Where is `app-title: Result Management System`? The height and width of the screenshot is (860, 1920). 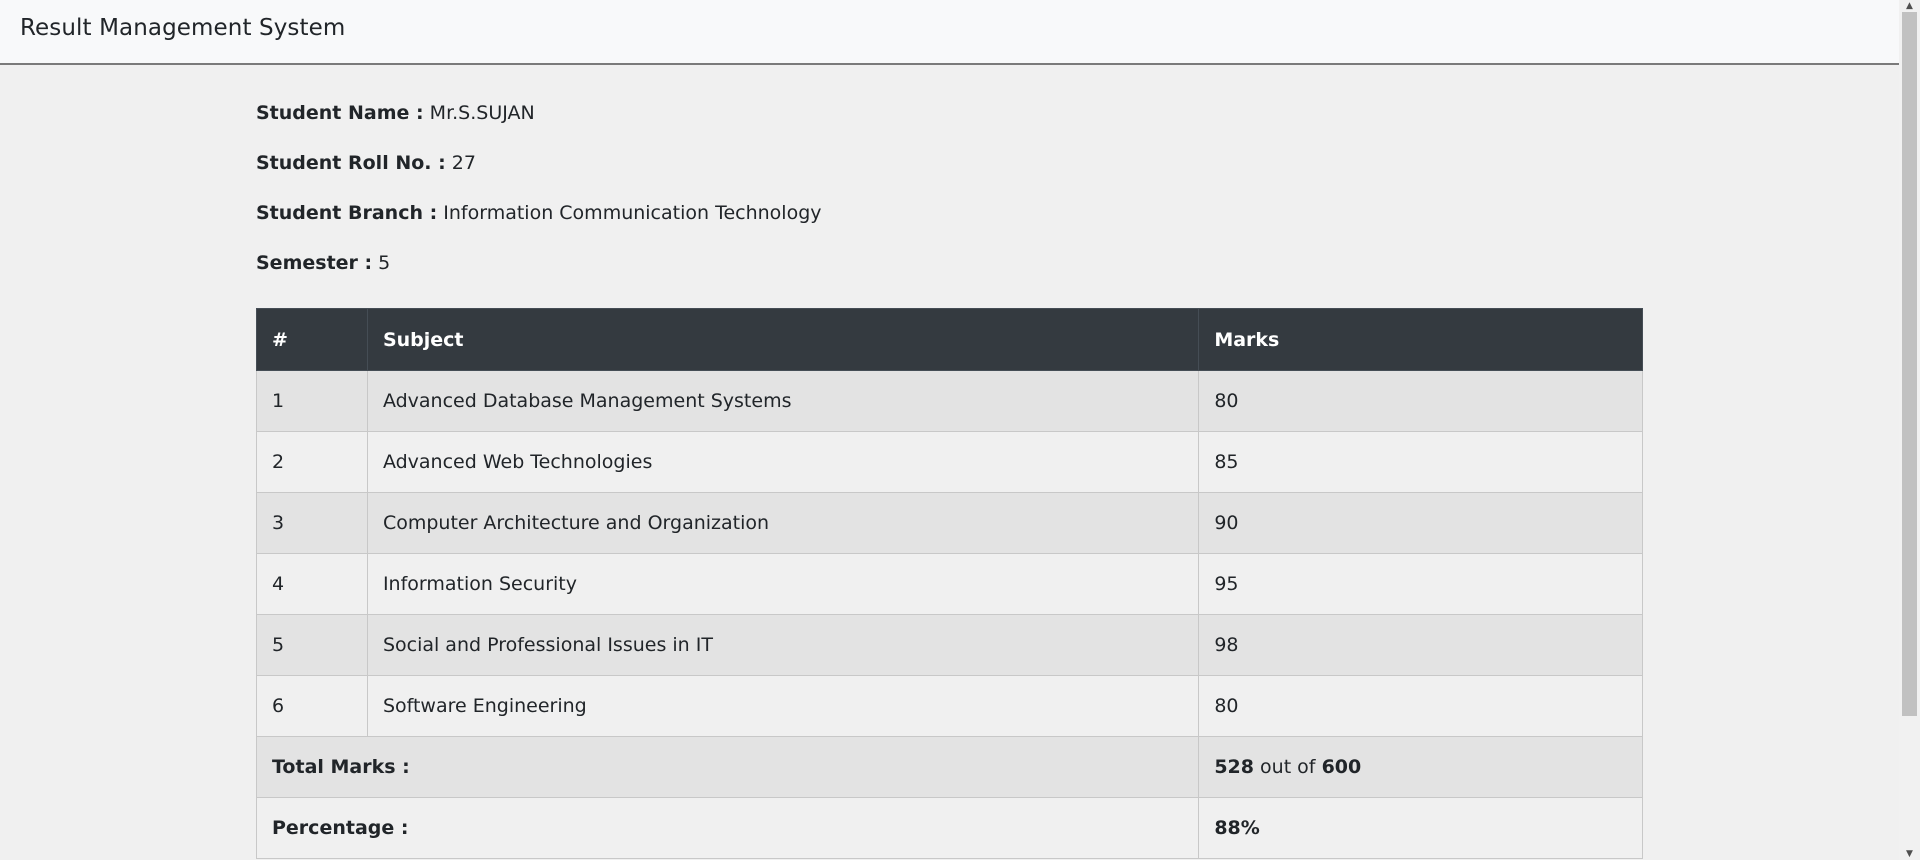 app-title: Result Management System is located at coordinates (182, 28).